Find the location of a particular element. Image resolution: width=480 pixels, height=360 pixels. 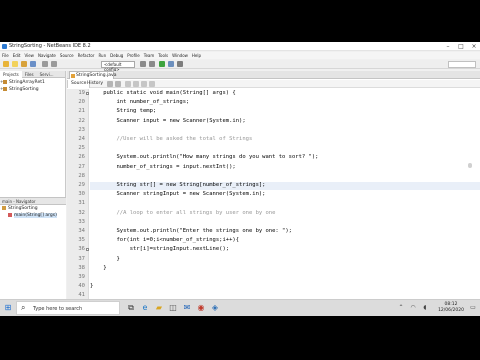

line-number: 19 is located at coordinates (81, 93).